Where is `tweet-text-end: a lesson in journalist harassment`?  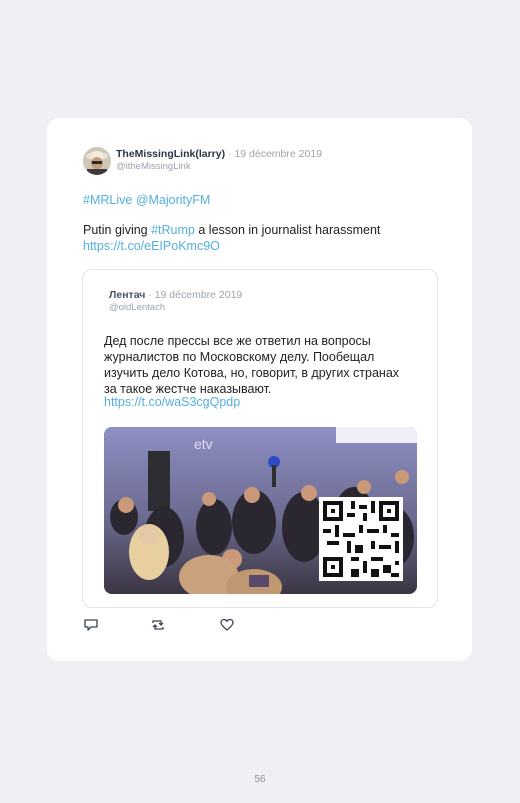 tweet-text-end: a lesson in journalist harassment is located at coordinates (287, 230).